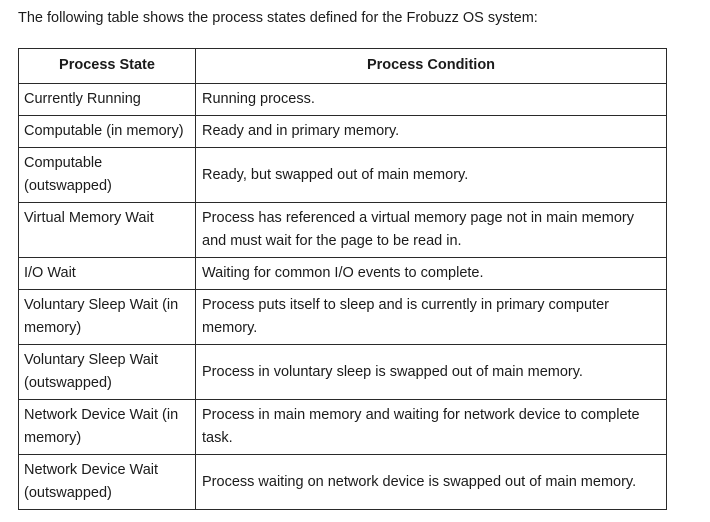  What do you see at coordinates (107, 427) in the screenshot?
I see `cell-process-state: Network Device Wait (in memory)` at bounding box center [107, 427].